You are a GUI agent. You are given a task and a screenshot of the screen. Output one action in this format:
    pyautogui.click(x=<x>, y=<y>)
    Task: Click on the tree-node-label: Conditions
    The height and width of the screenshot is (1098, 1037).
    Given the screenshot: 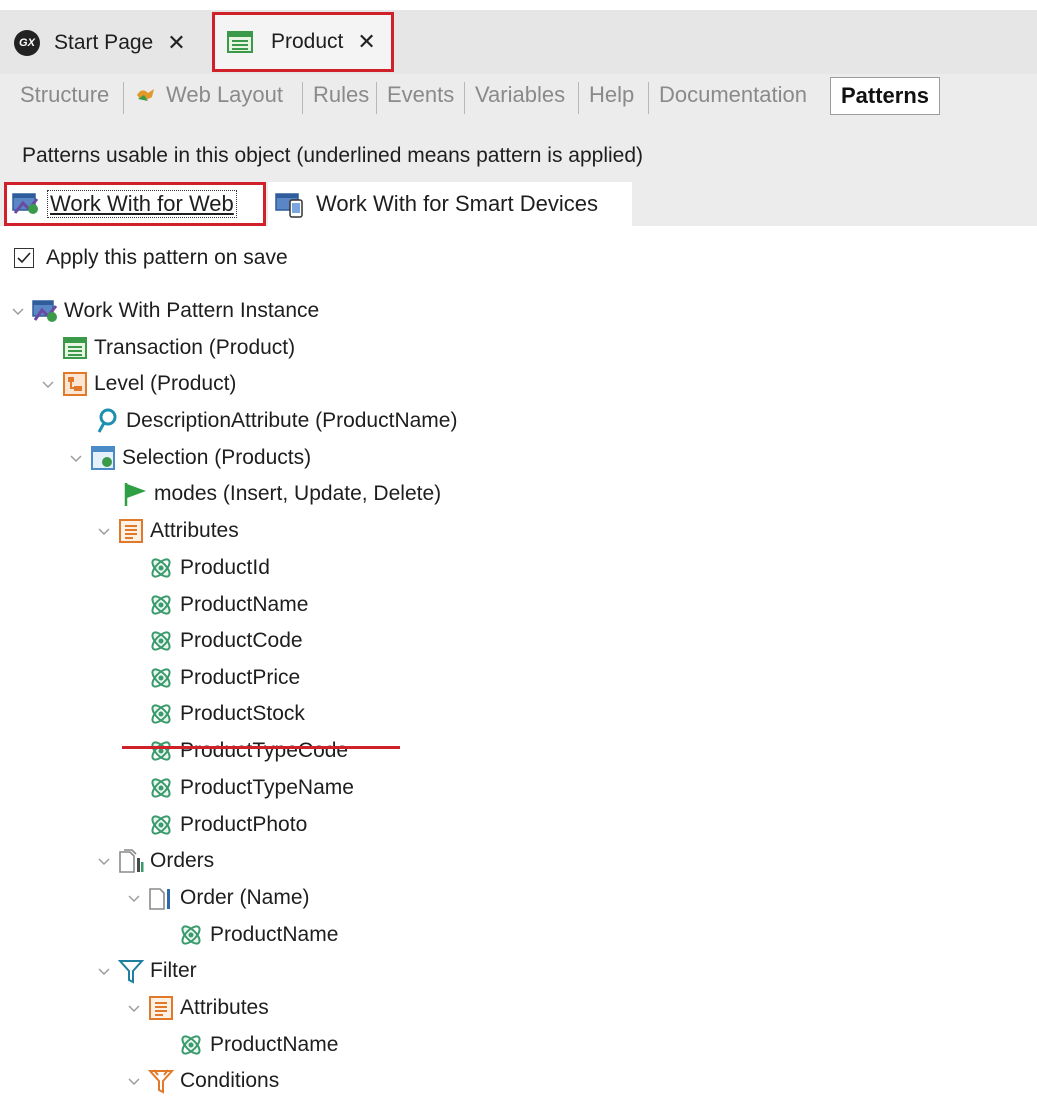 What is the action you would take?
    pyautogui.click(x=230, y=1080)
    